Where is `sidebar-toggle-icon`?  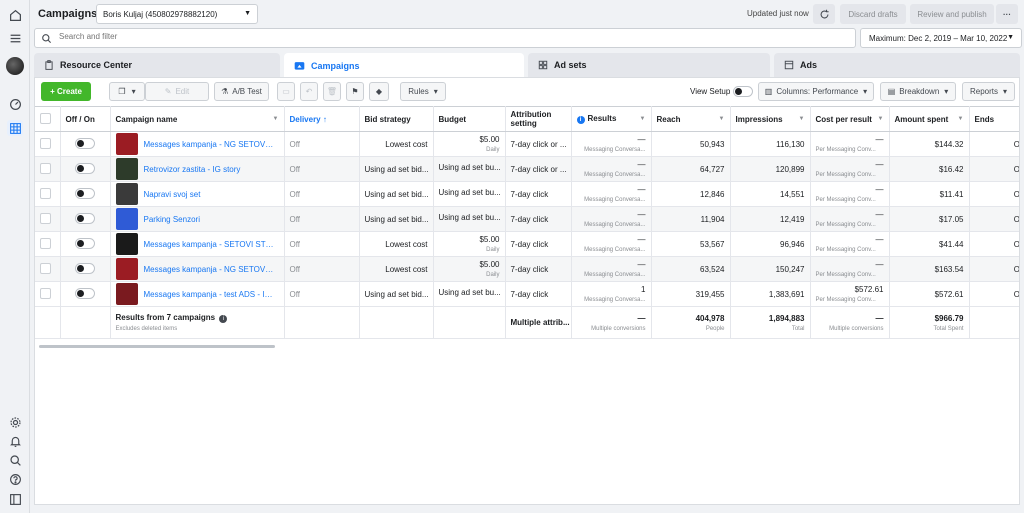 sidebar-toggle-icon is located at coordinates (15, 499).